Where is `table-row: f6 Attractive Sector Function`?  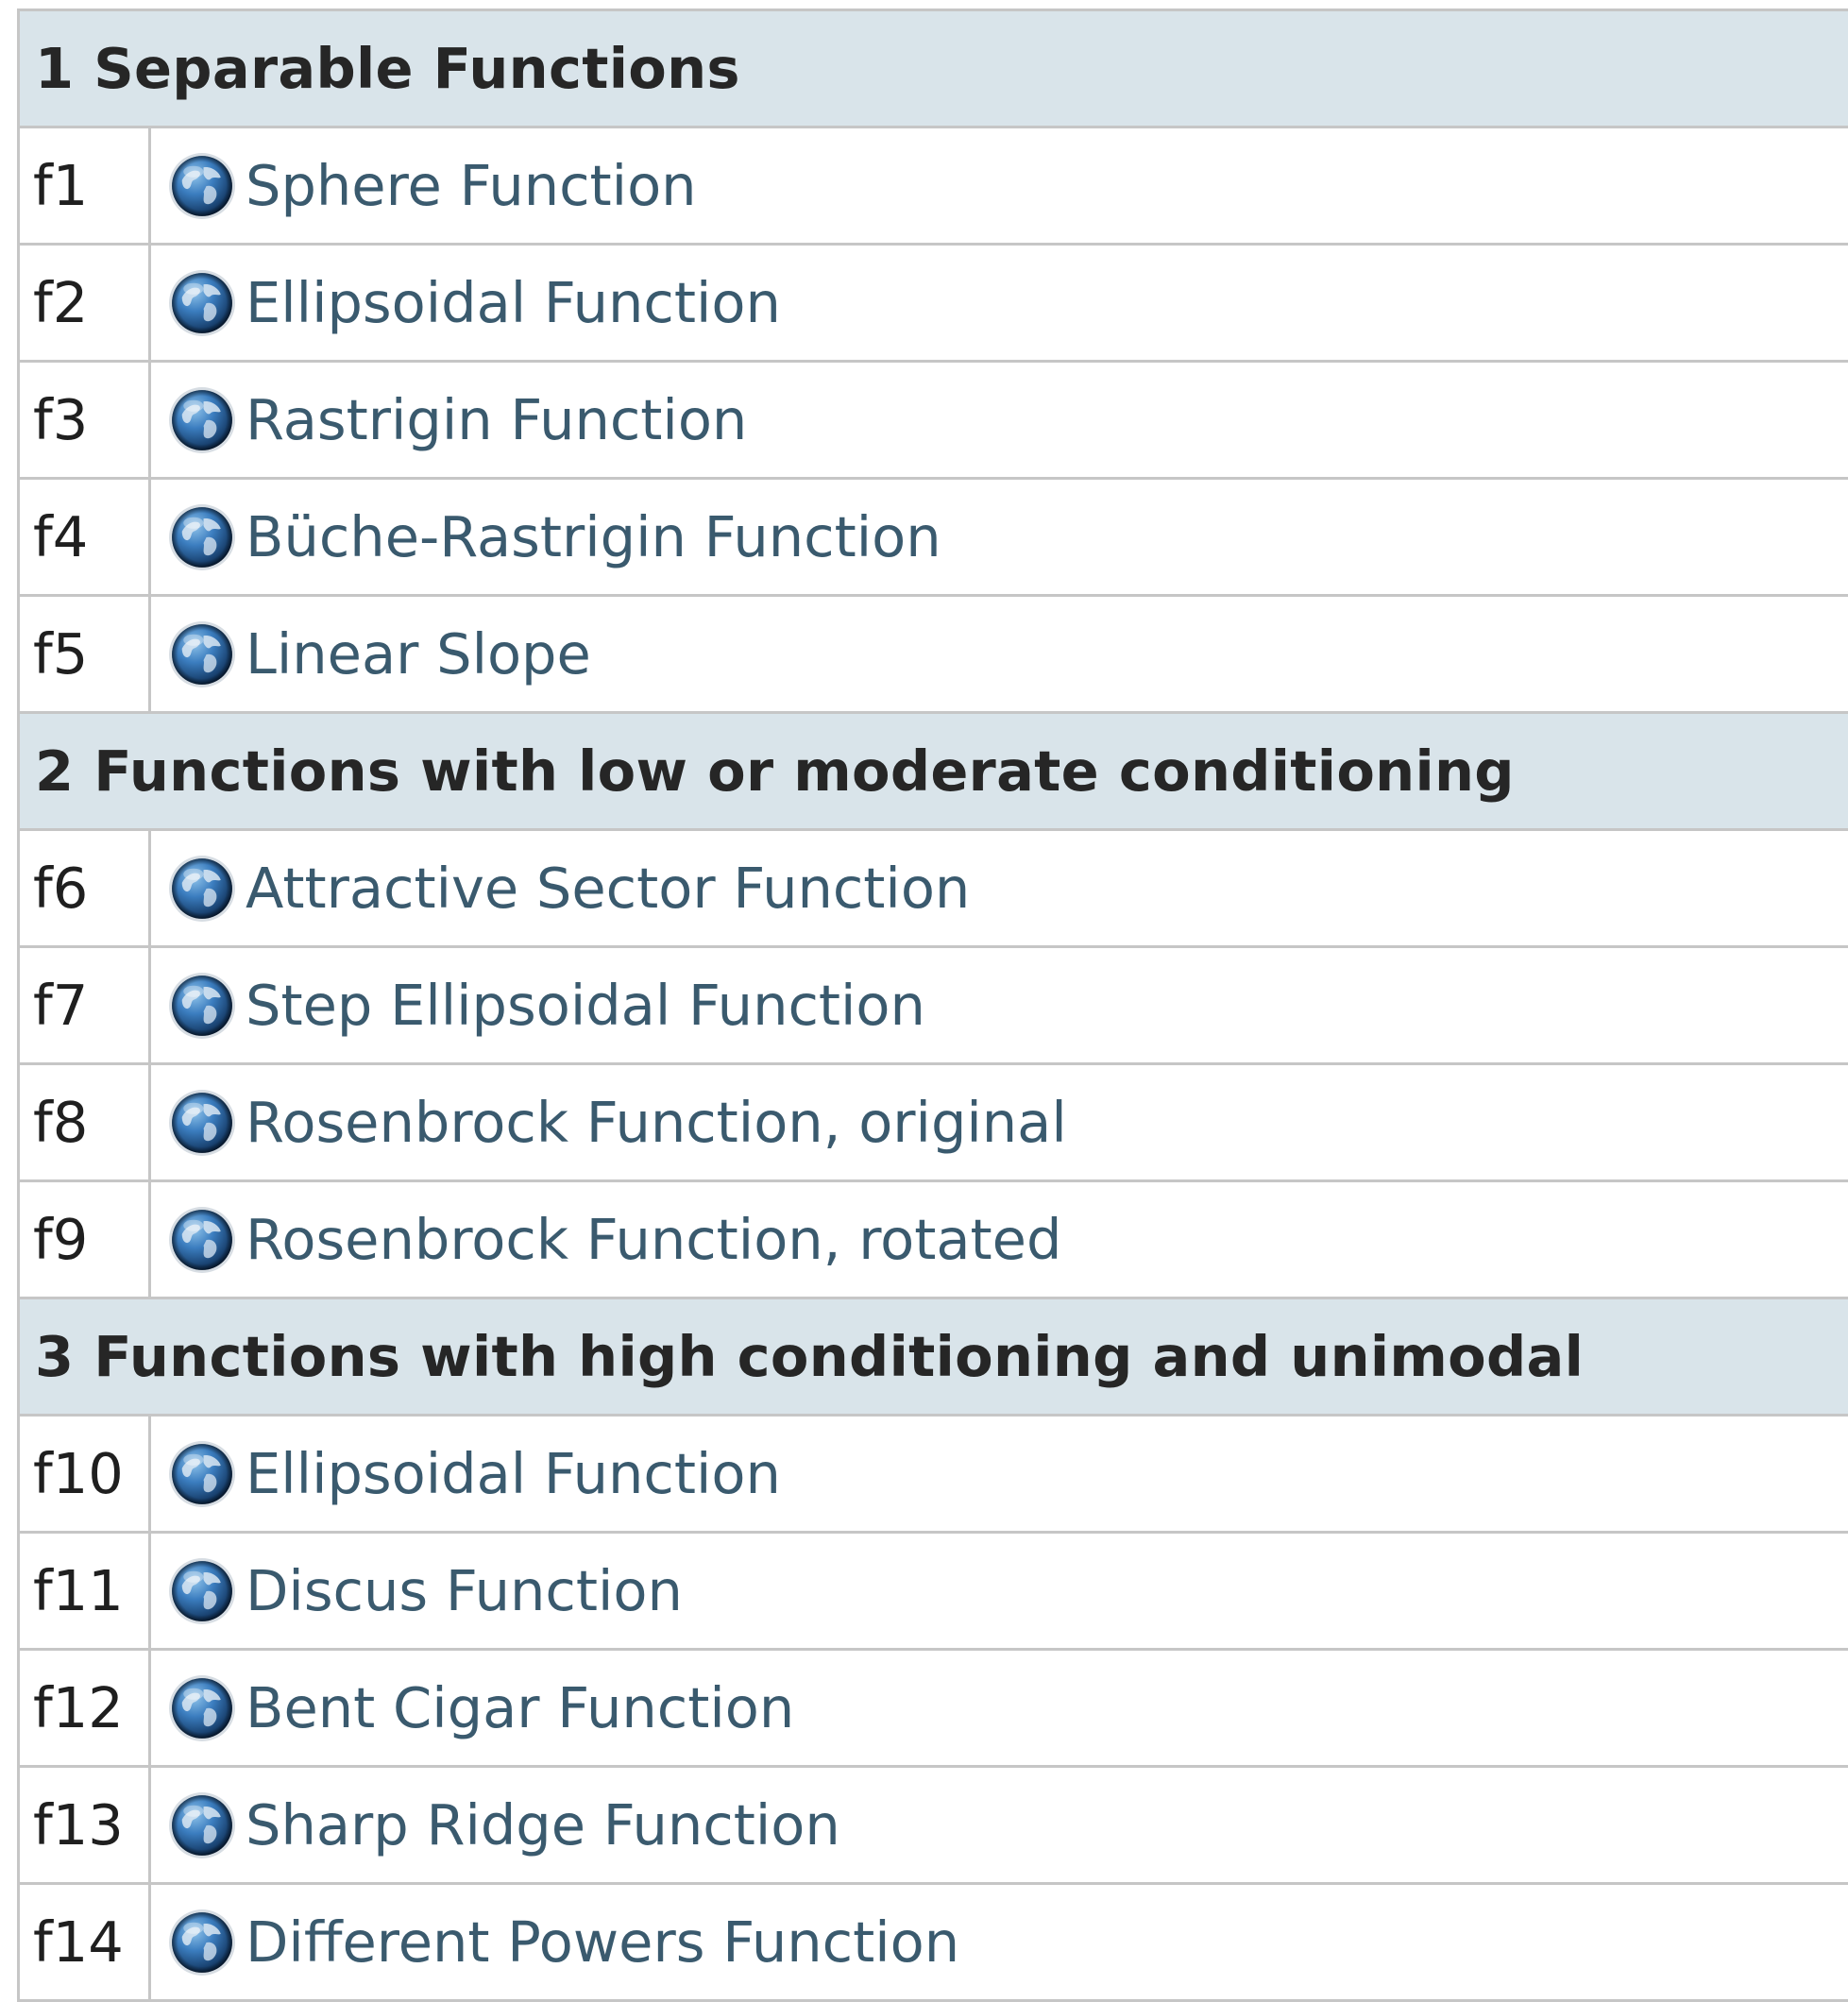
table-row: f6 Attractive Sector Function is located at coordinates (934, 889).